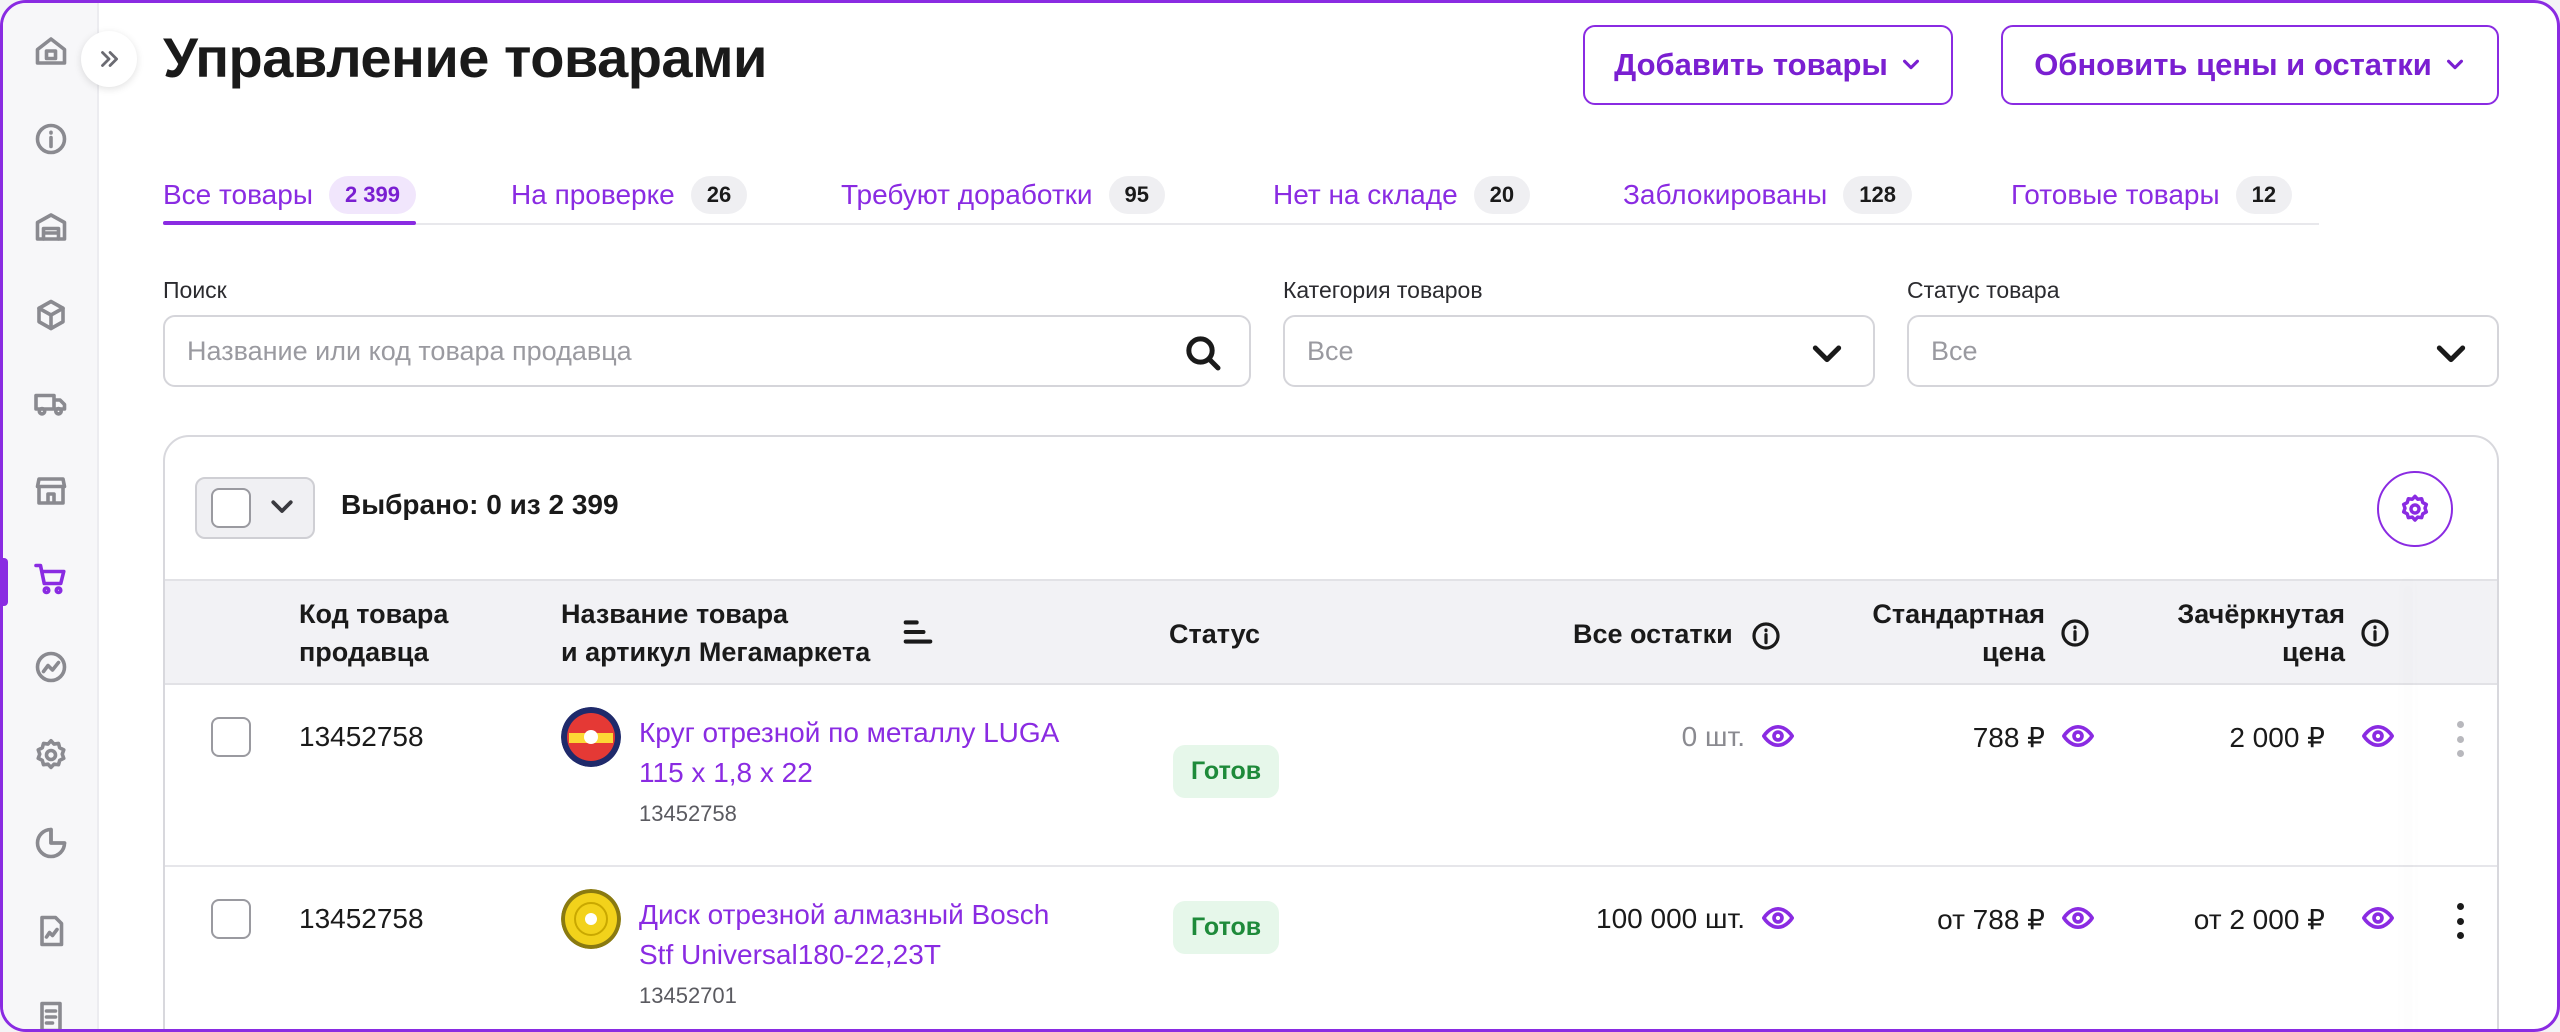 The image size is (2560, 1032). I want to click on settings-icon, so click(51, 755).